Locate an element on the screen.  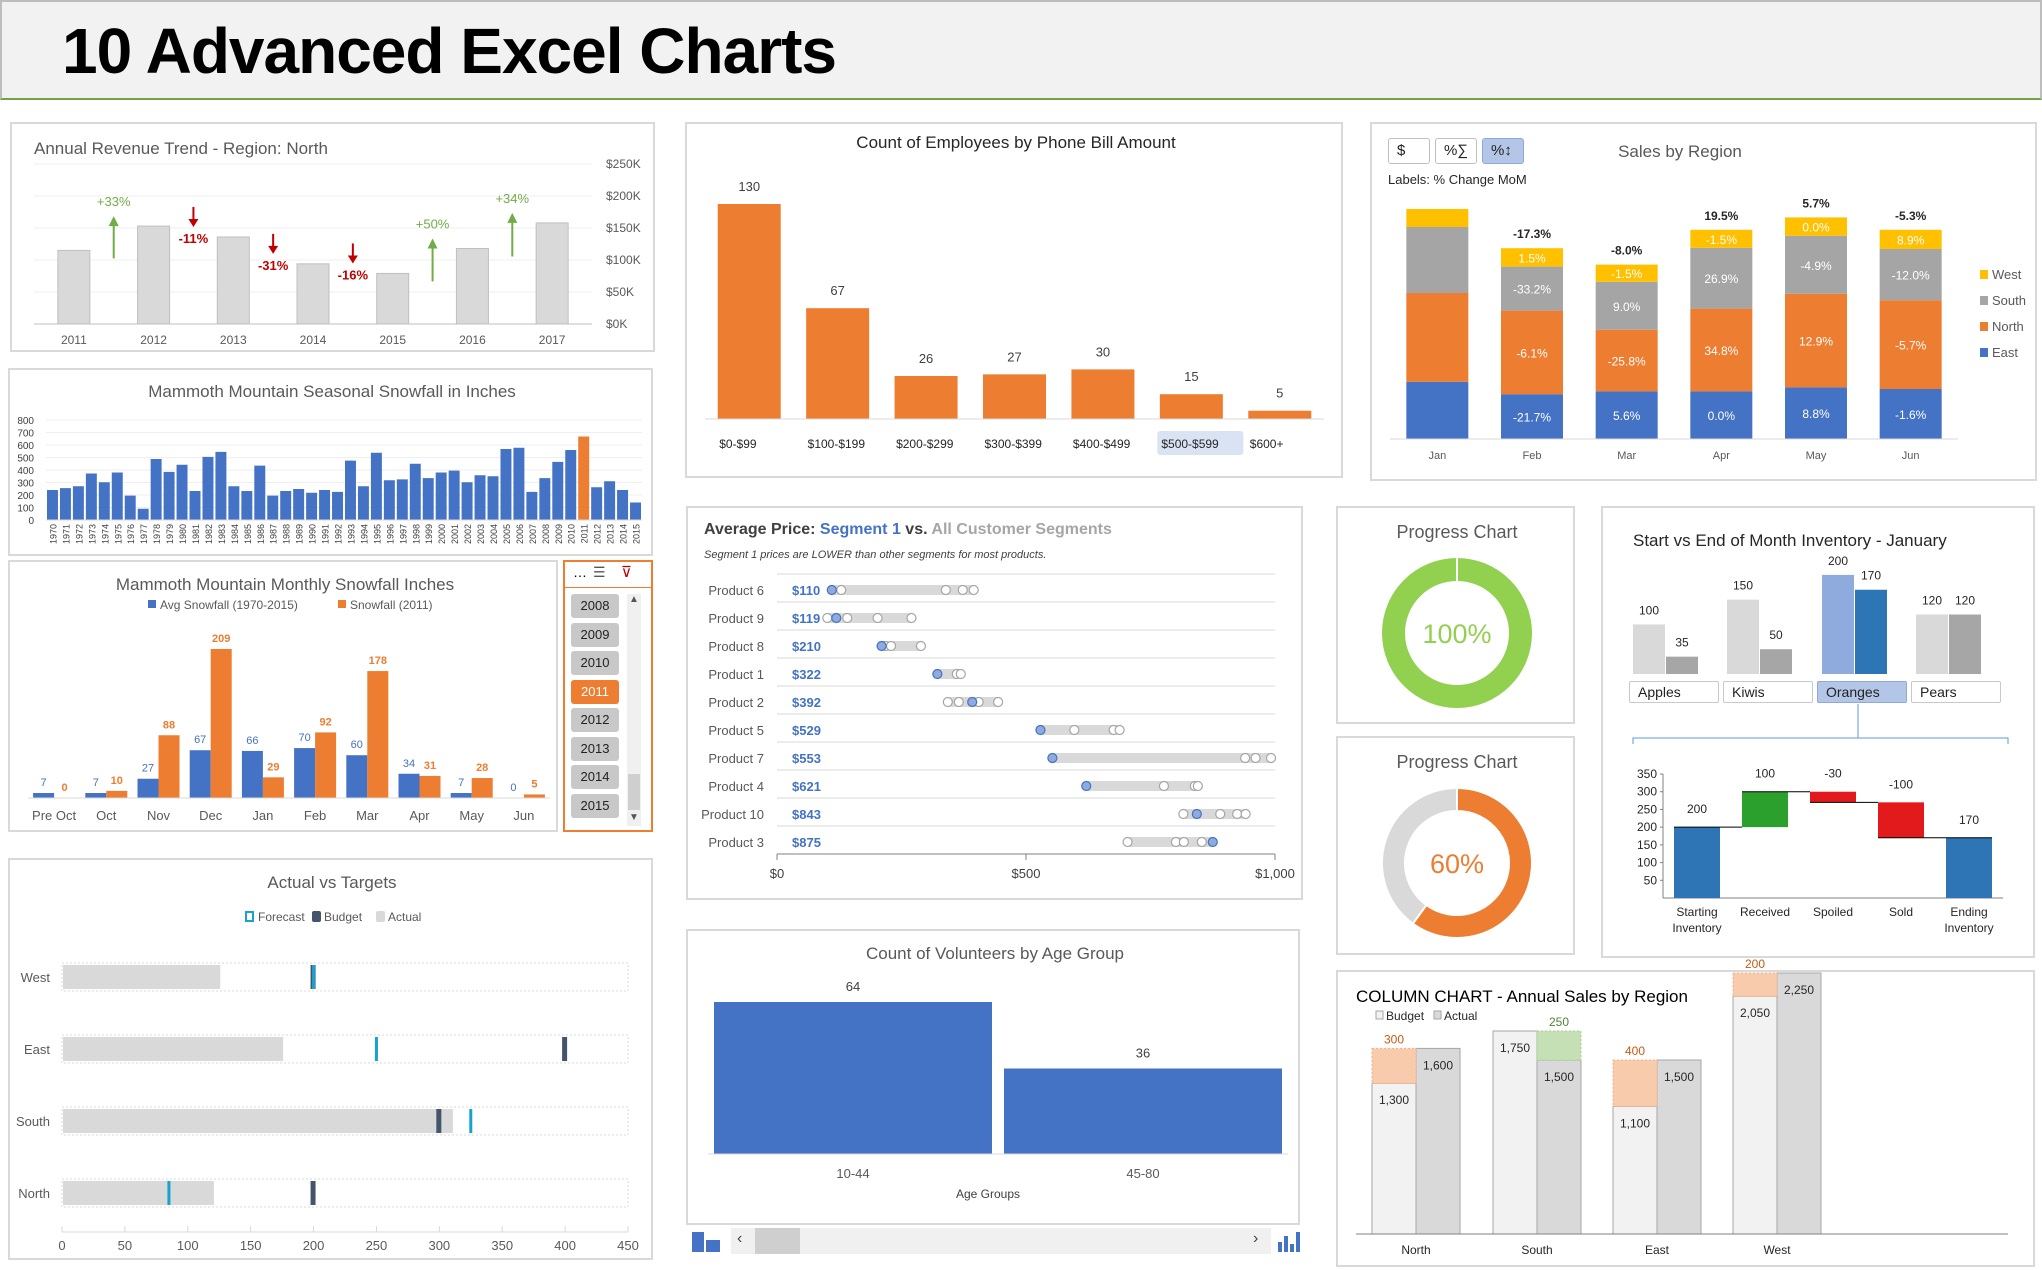
clear-filter-icon: ⊽ is located at coordinates (626, 572).